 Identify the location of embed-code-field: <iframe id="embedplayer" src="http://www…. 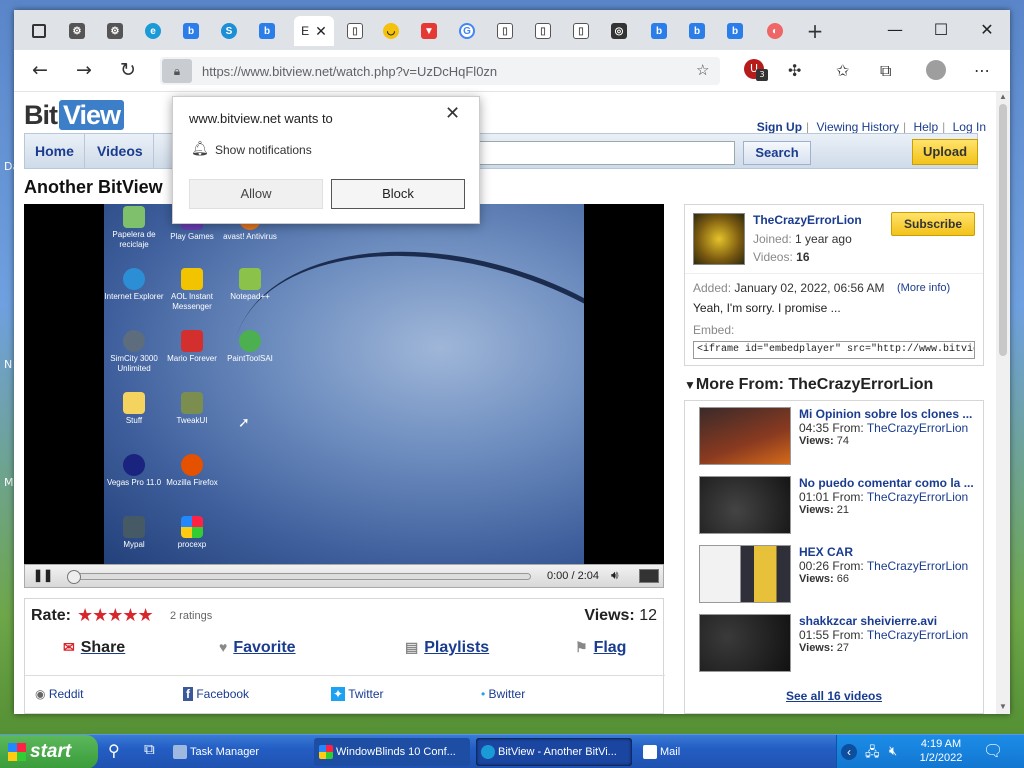
(834, 350).